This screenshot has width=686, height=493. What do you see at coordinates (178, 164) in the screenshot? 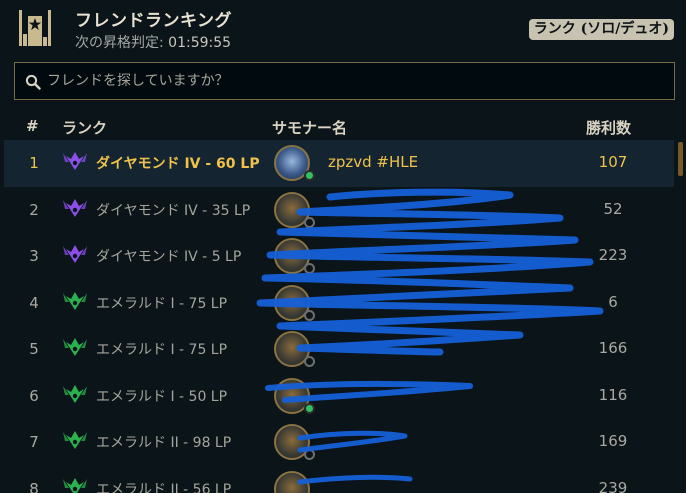
I see `rank-text: ダイヤモンド IV - 60 LP` at bounding box center [178, 164].